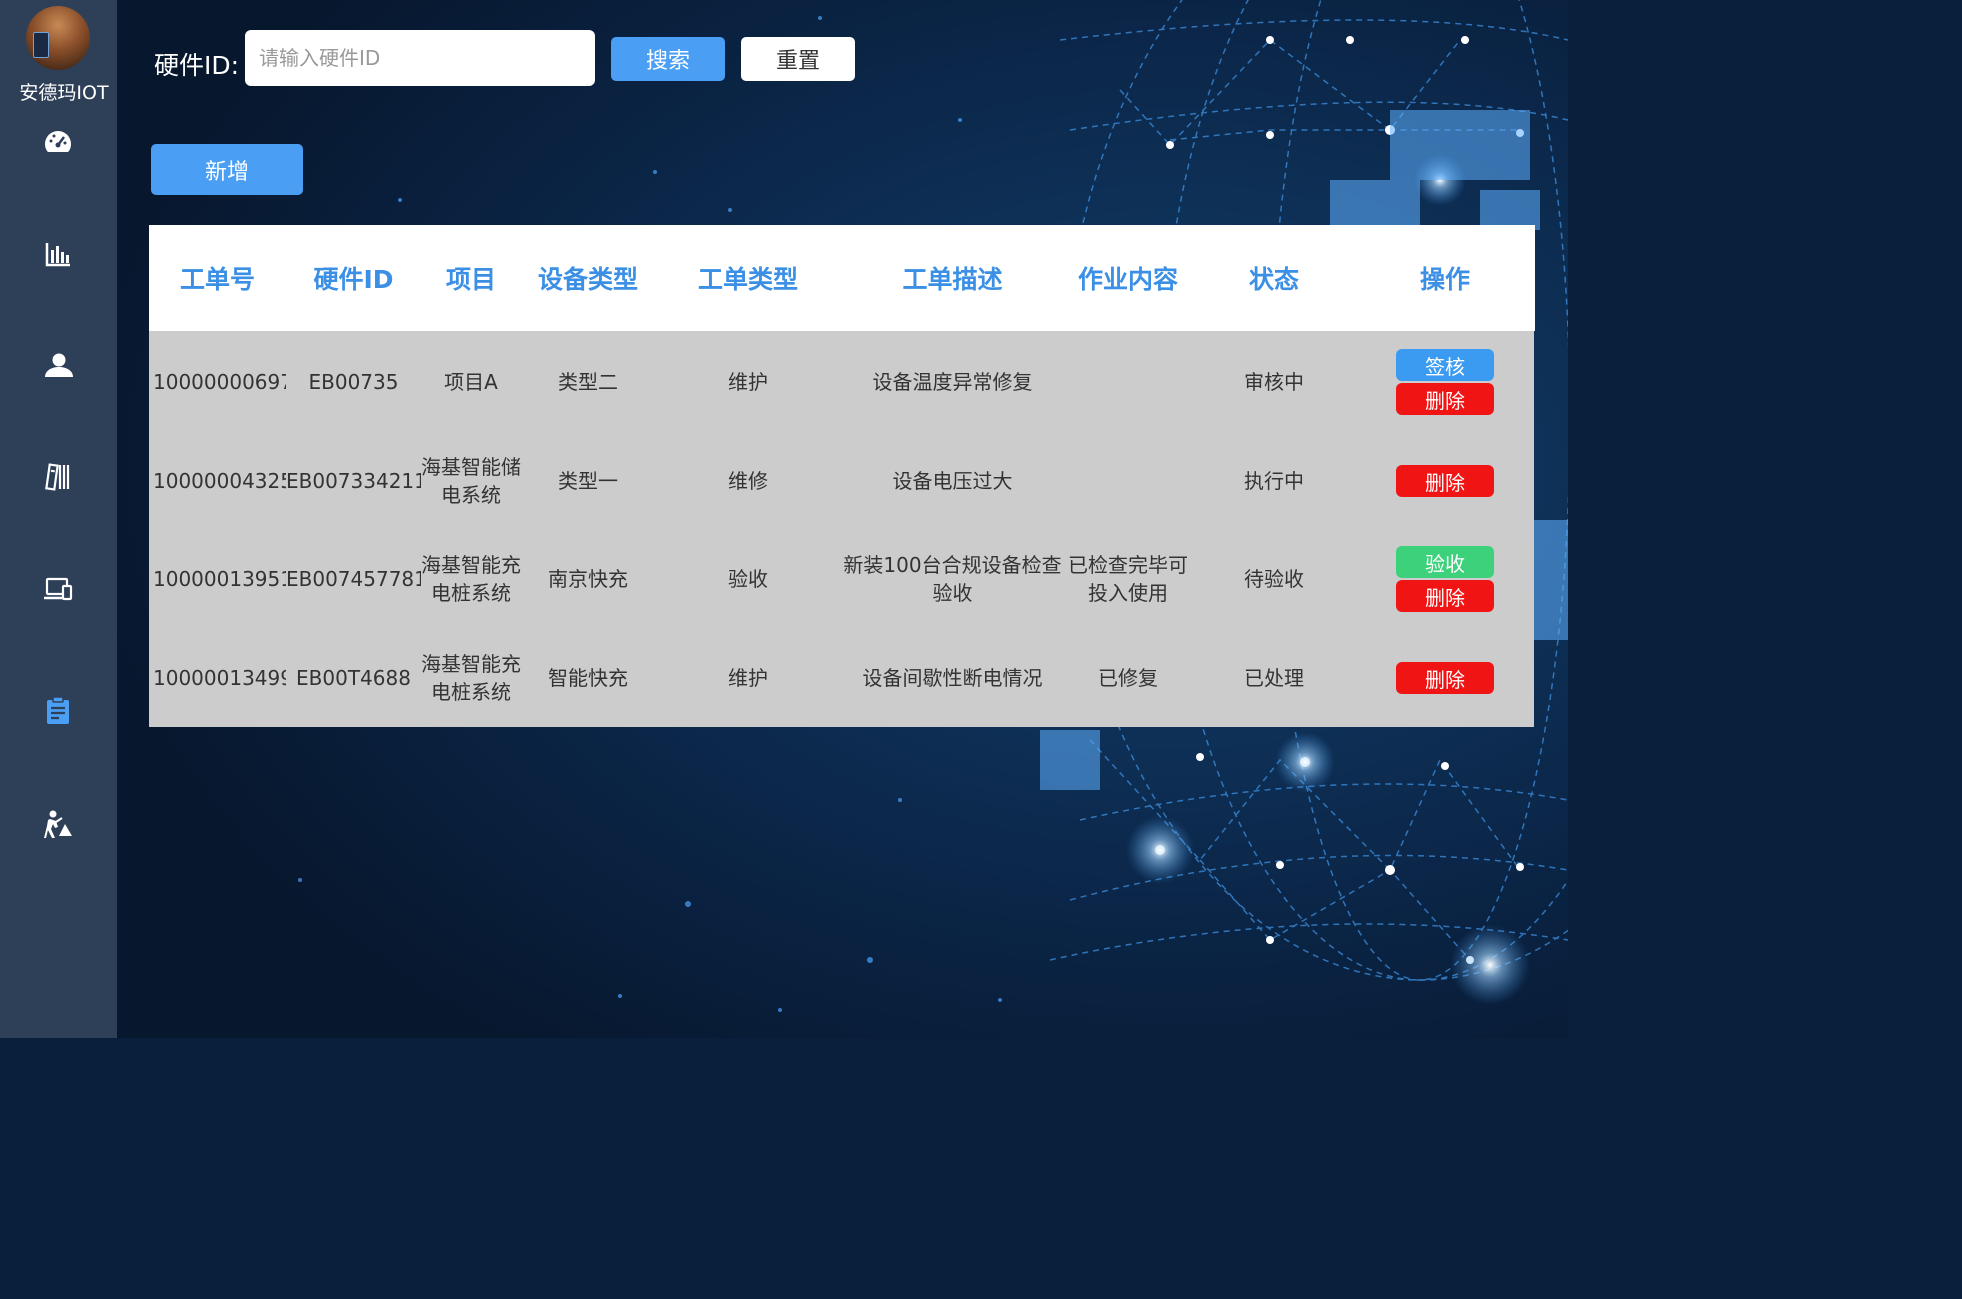 The width and height of the screenshot is (1962, 1299). Describe the element at coordinates (1445, 562) in the screenshot. I see `accept-button: 验收` at that location.